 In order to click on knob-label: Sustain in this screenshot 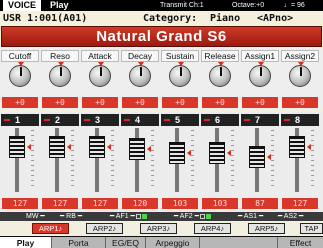, I will do `click(180, 56)`.